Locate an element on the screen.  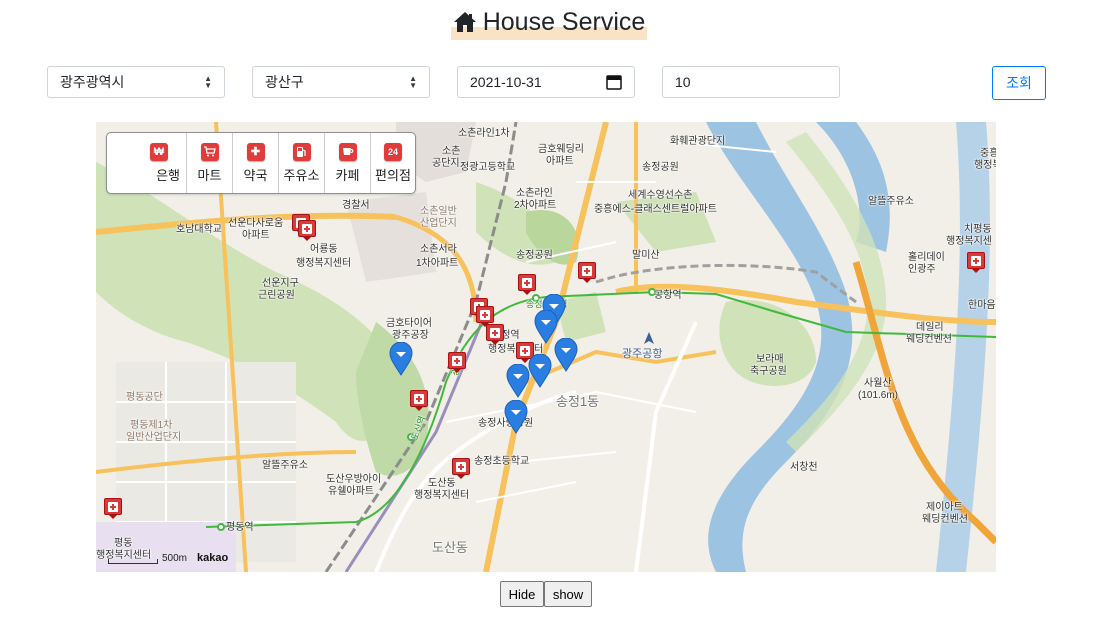
map-label: 선운다사로움 is located at coordinates (256, 223).